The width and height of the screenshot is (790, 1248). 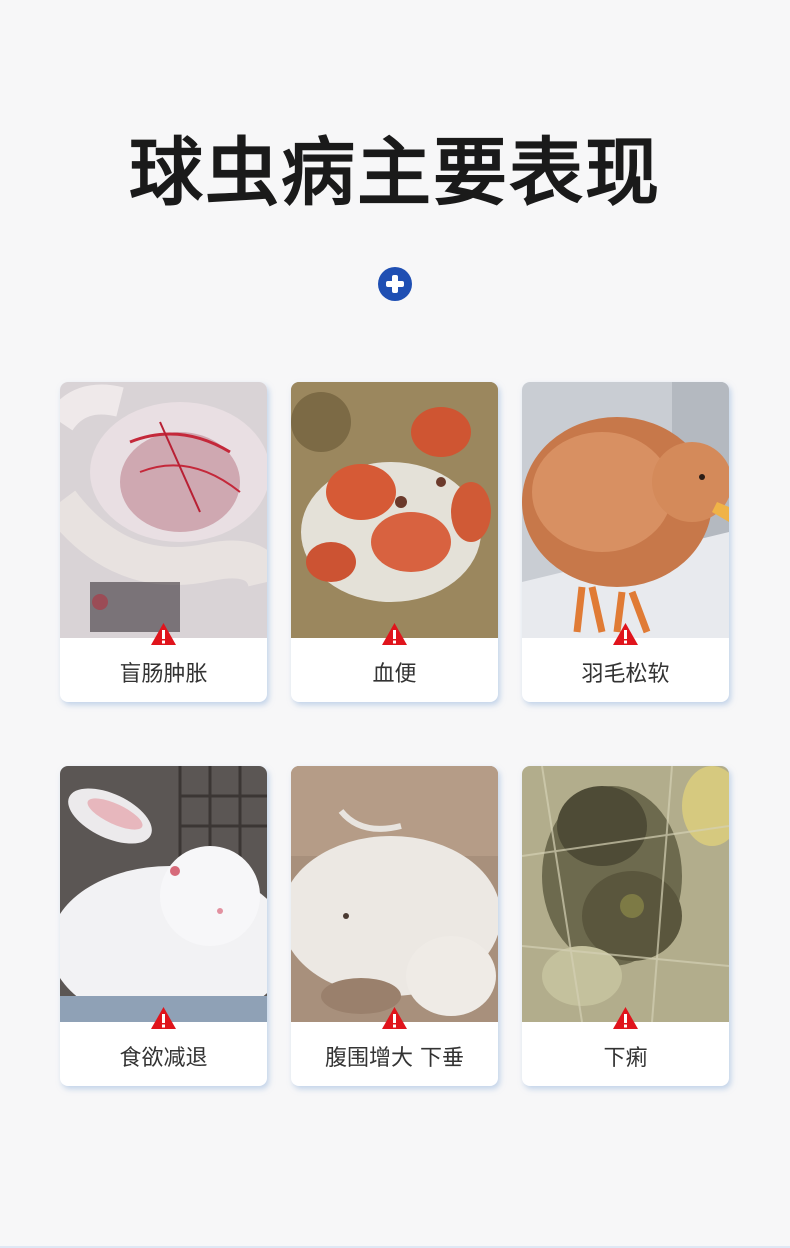 I want to click on symptom-card: 羽毛松软, so click(x=625, y=542).